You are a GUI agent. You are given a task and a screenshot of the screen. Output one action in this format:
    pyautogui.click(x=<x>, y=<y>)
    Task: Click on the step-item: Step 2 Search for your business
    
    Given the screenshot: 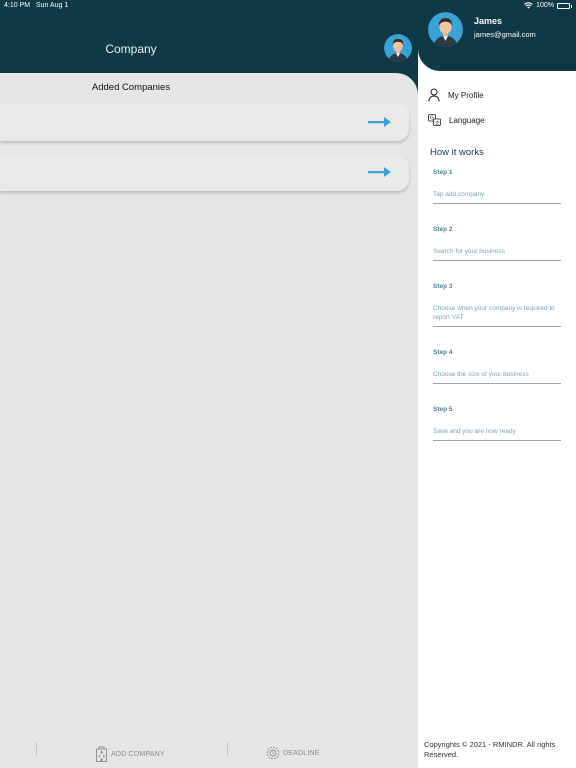 What is the action you would take?
    pyautogui.click(x=497, y=243)
    